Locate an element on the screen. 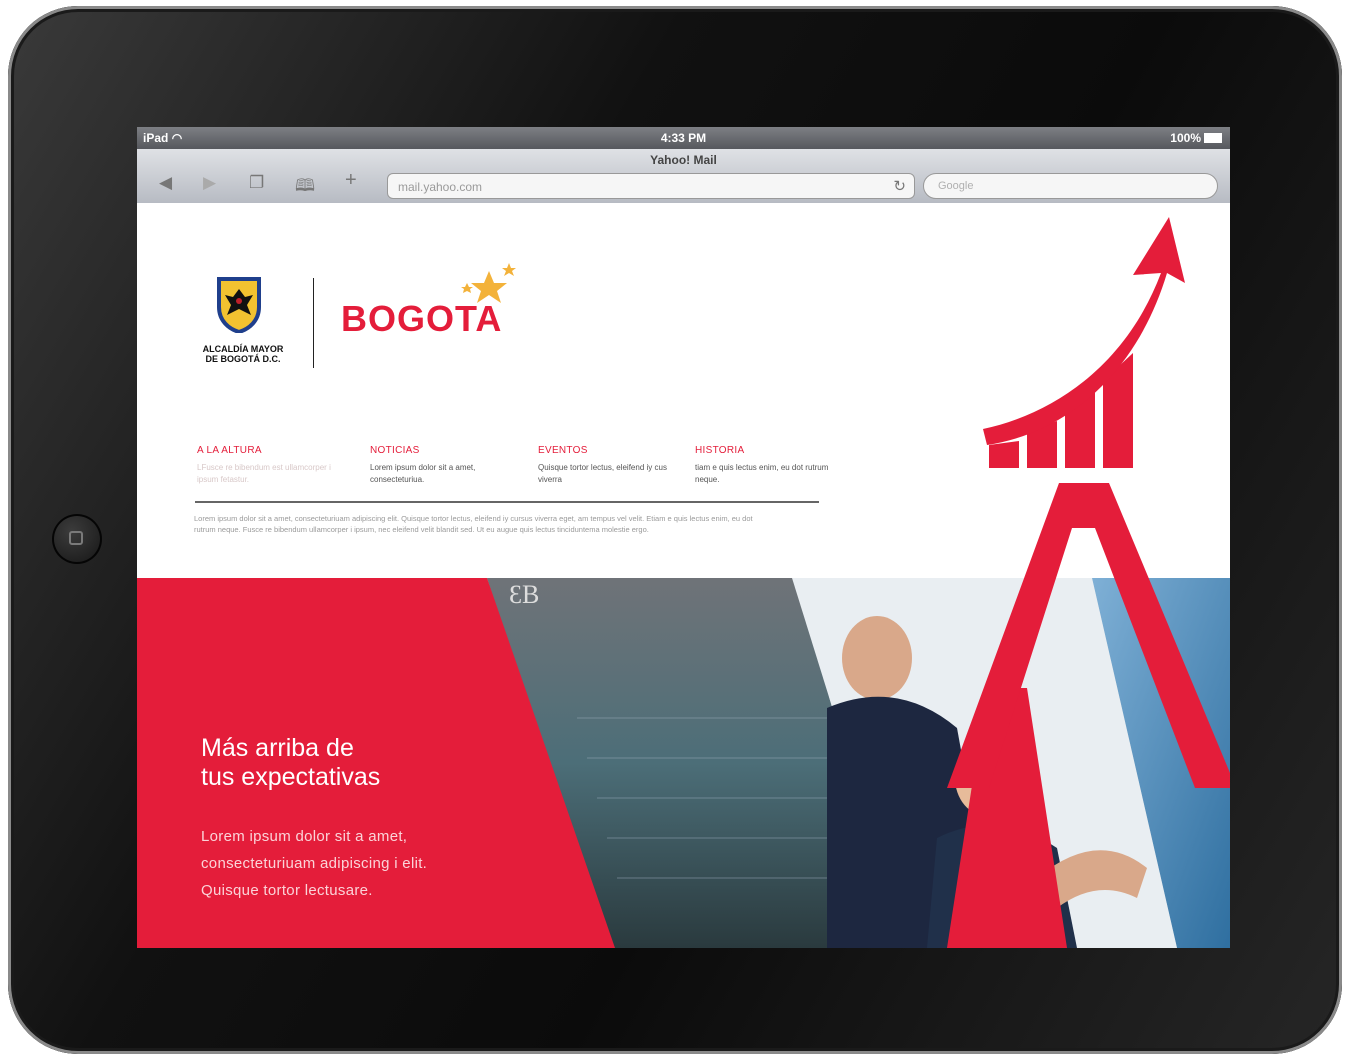 The image size is (1350, 1060). status-bar: iPad ◠ 4:33 PM 100% is located at coordinates (683, 138).